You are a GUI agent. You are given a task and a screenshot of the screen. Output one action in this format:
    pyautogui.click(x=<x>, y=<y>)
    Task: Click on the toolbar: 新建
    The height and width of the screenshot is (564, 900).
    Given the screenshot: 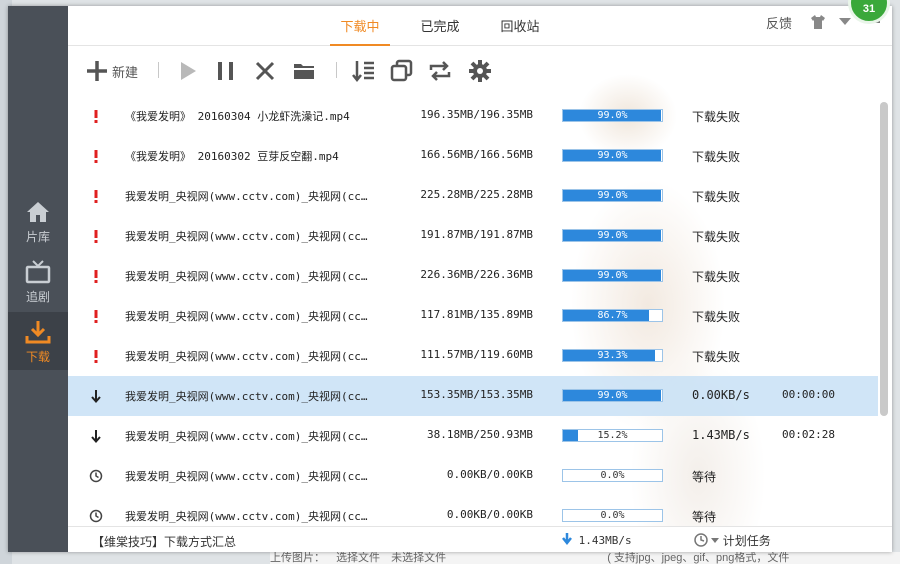 What is the action you would take?
    pyautogui.click(x=480, y=71)
    